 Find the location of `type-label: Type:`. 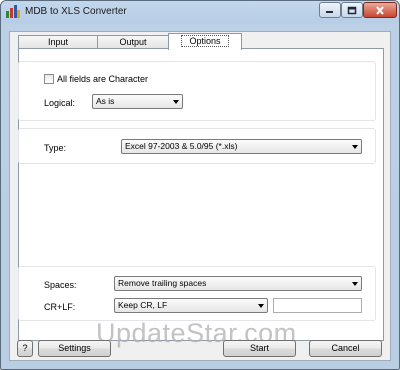

type-label: Type: is located at coordinates (55, 148).